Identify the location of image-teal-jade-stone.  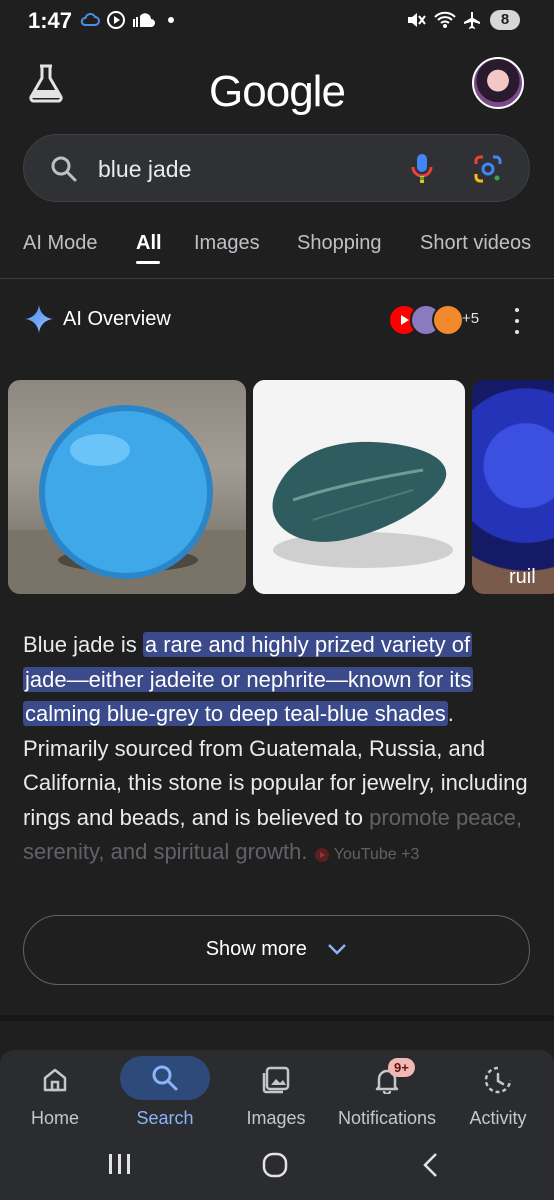
(359, 487).